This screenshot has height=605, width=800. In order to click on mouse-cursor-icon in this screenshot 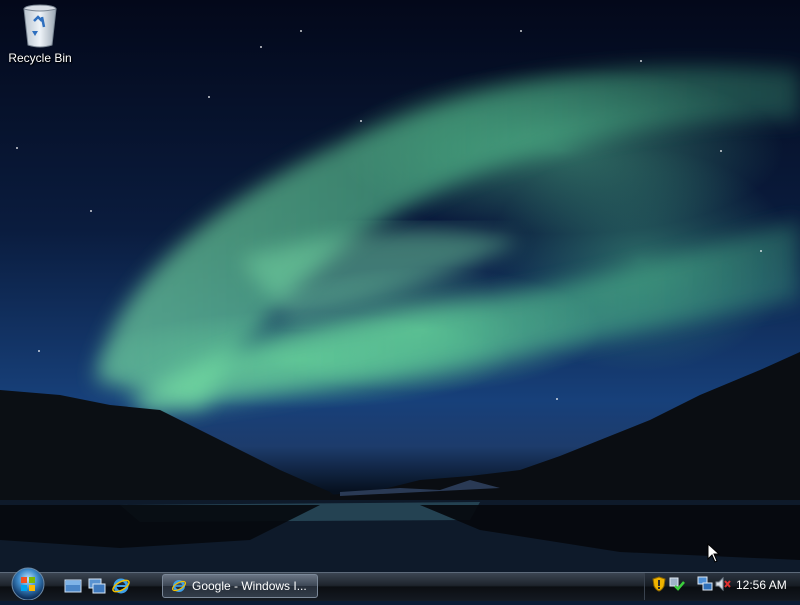, I will do `click(714, 555)`.